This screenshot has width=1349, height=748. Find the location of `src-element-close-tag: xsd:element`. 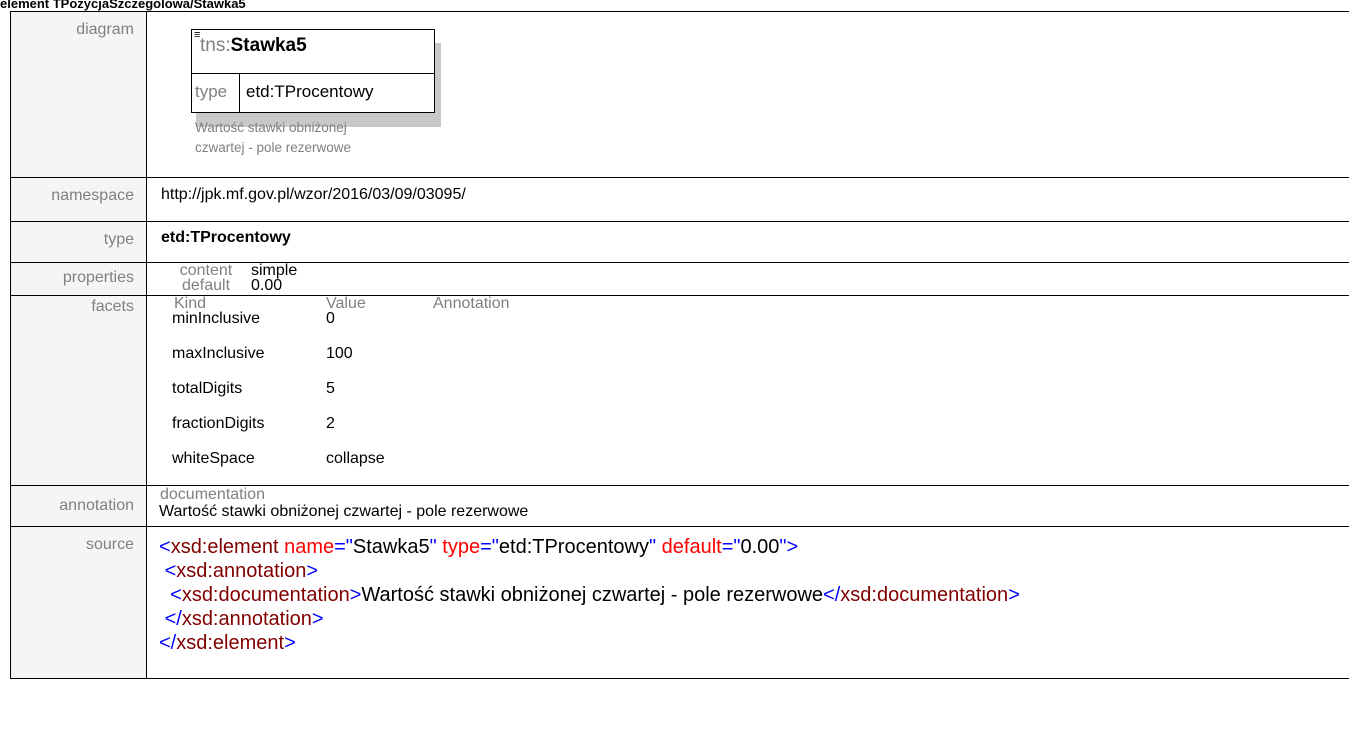

src-element-close-tag: xsd:element is located at coordinates (230, 643).